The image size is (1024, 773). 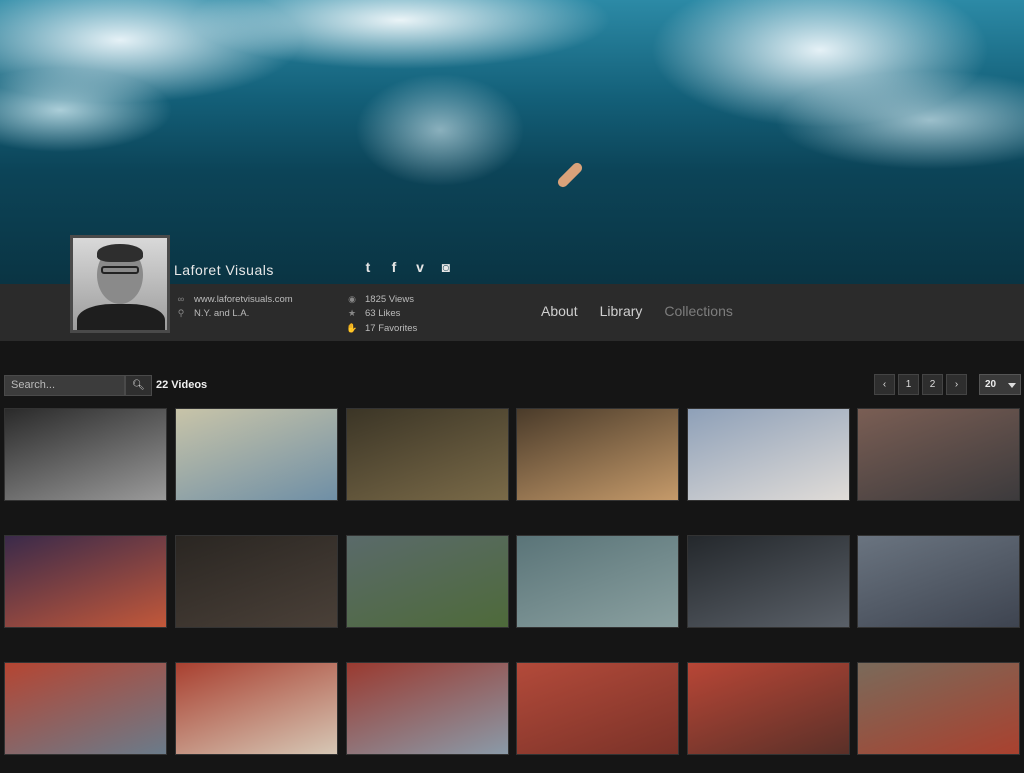 I want to click on facebook-icon: f, so click(x=394, y=267).